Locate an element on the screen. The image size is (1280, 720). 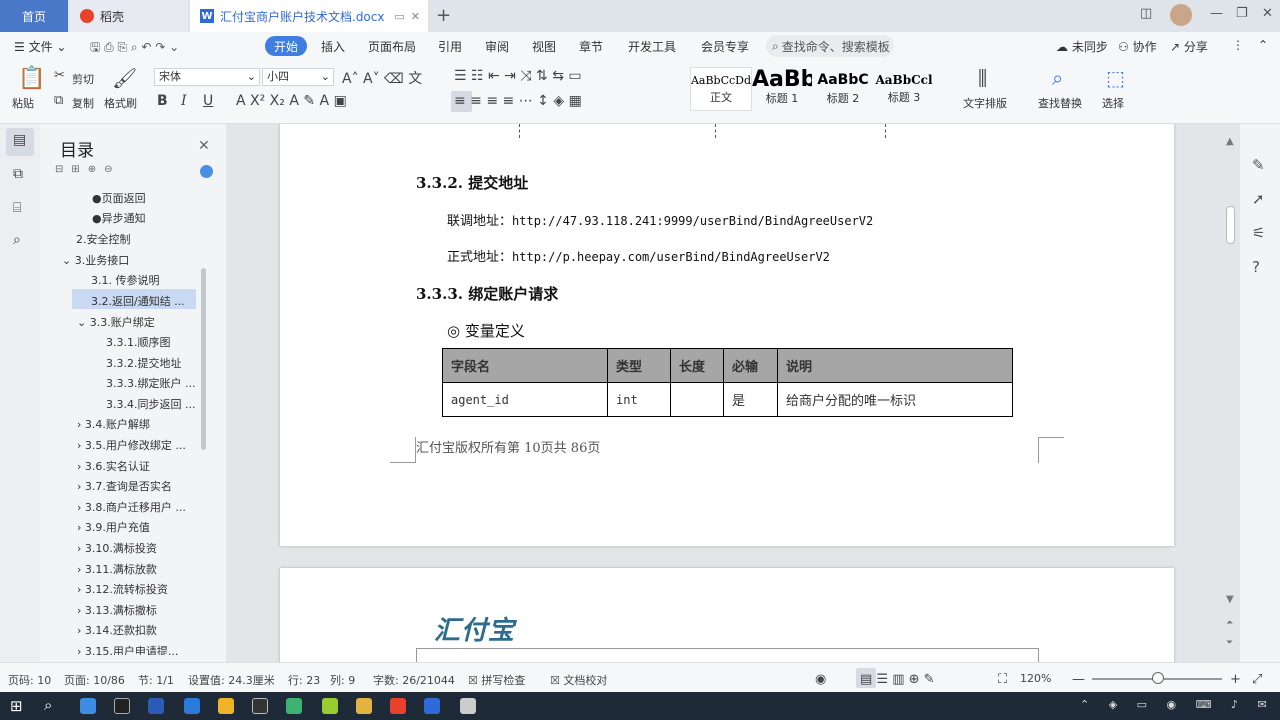
menu-layout: 页面布局 is located at coordinates (392, 46).